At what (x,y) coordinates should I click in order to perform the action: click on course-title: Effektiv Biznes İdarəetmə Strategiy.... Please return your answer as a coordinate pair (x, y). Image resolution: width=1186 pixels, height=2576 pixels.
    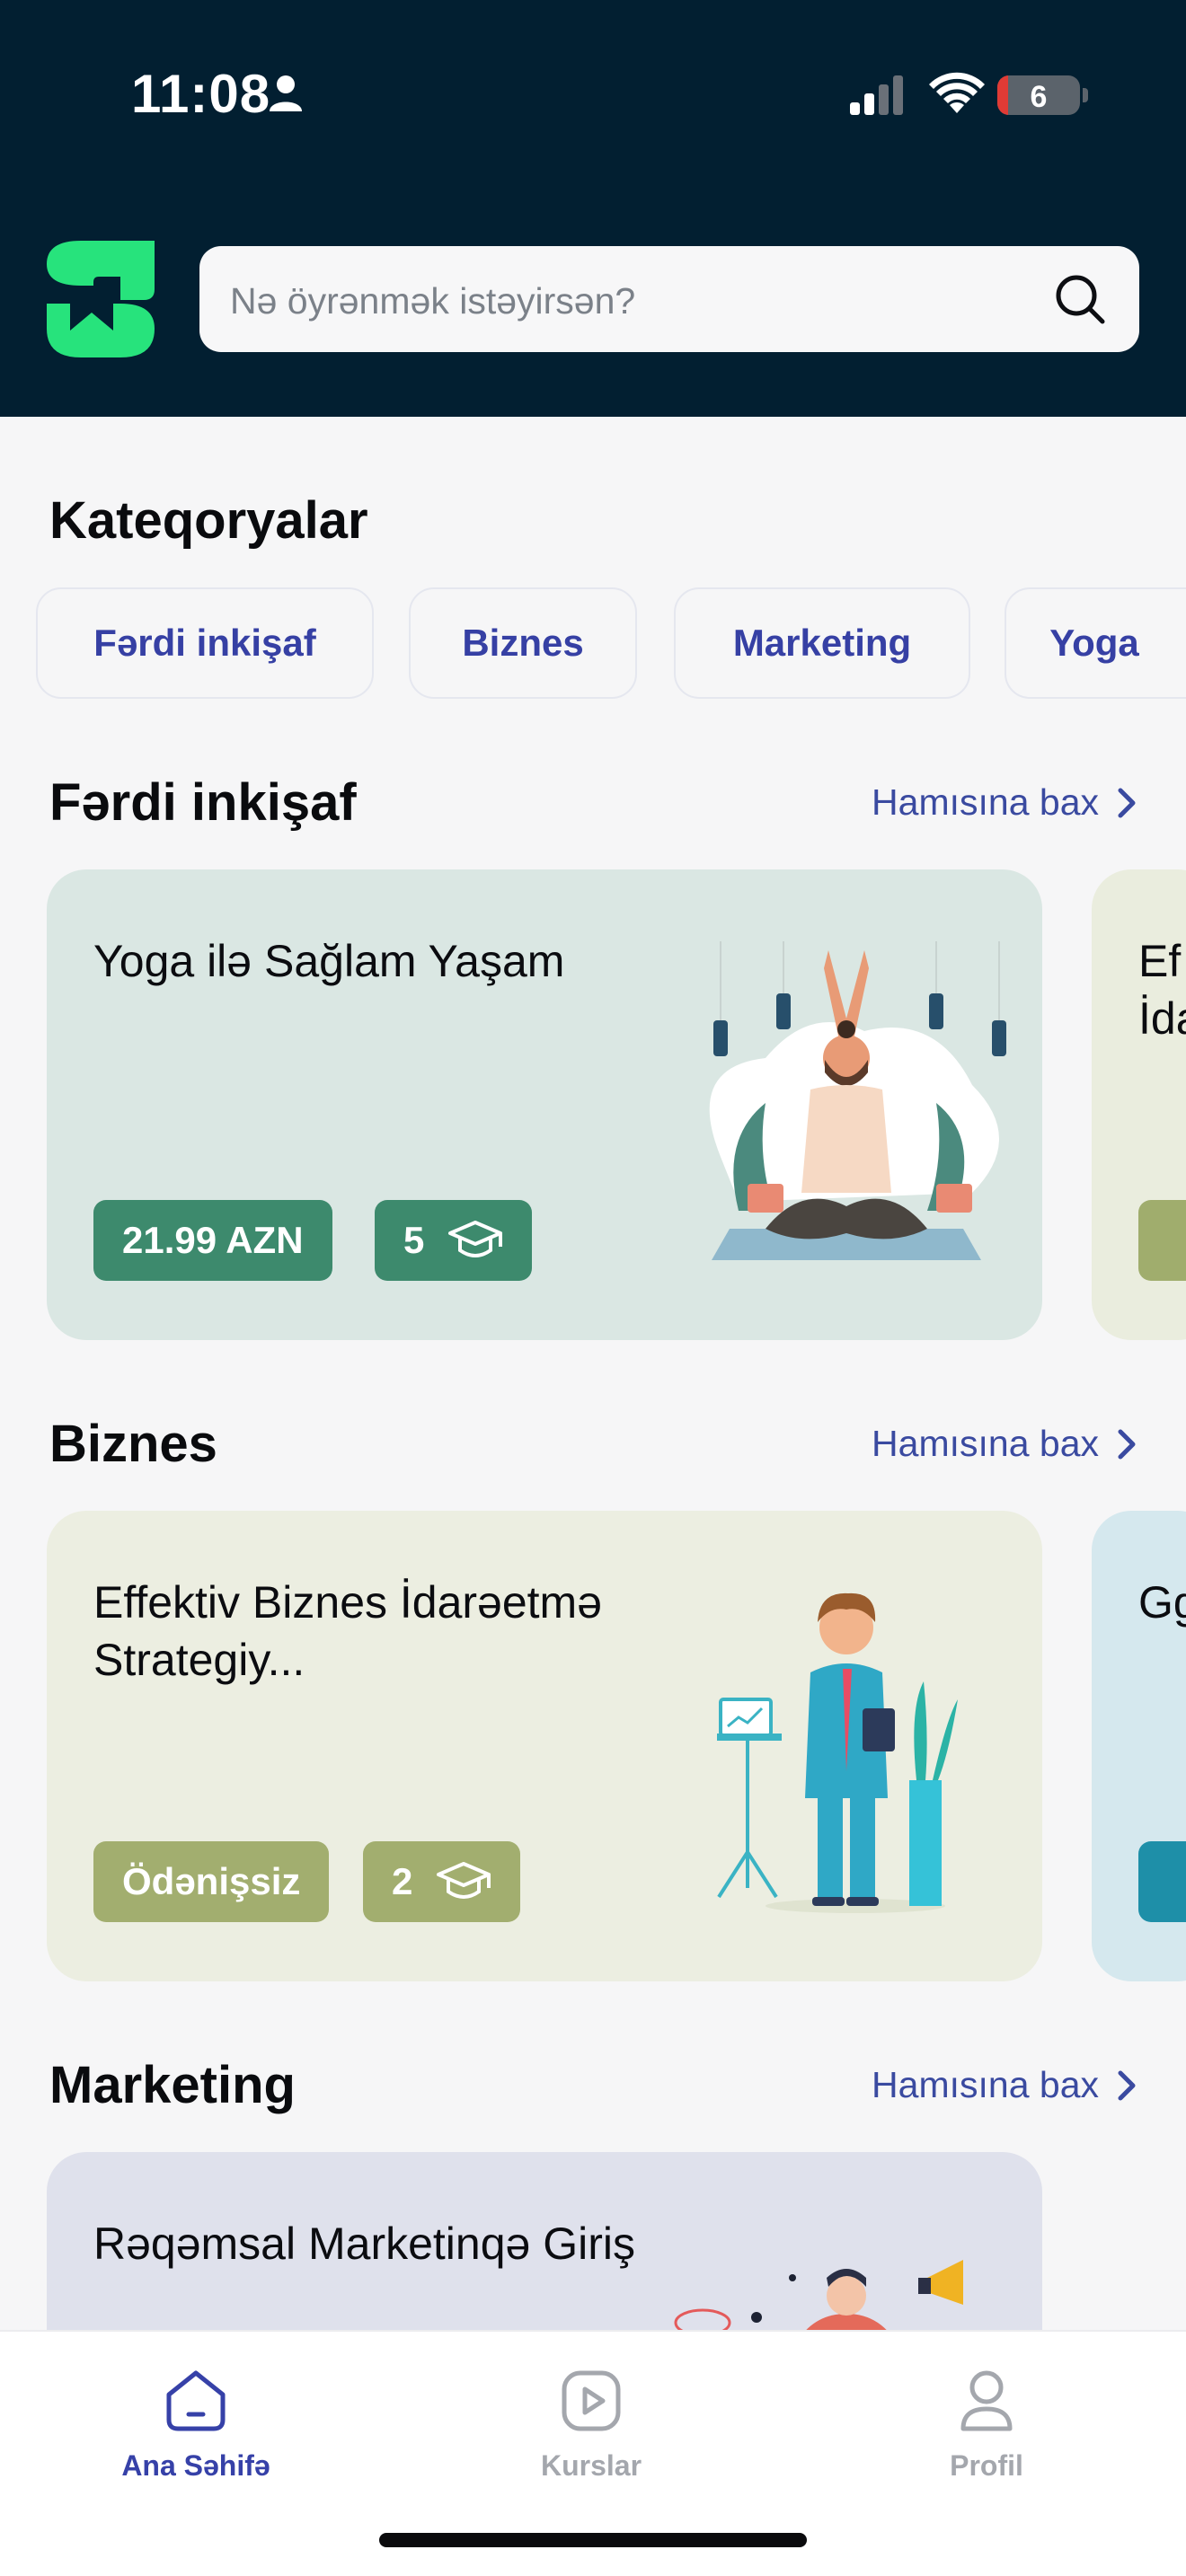
    Looking at the image, I should click on (348, 1631).